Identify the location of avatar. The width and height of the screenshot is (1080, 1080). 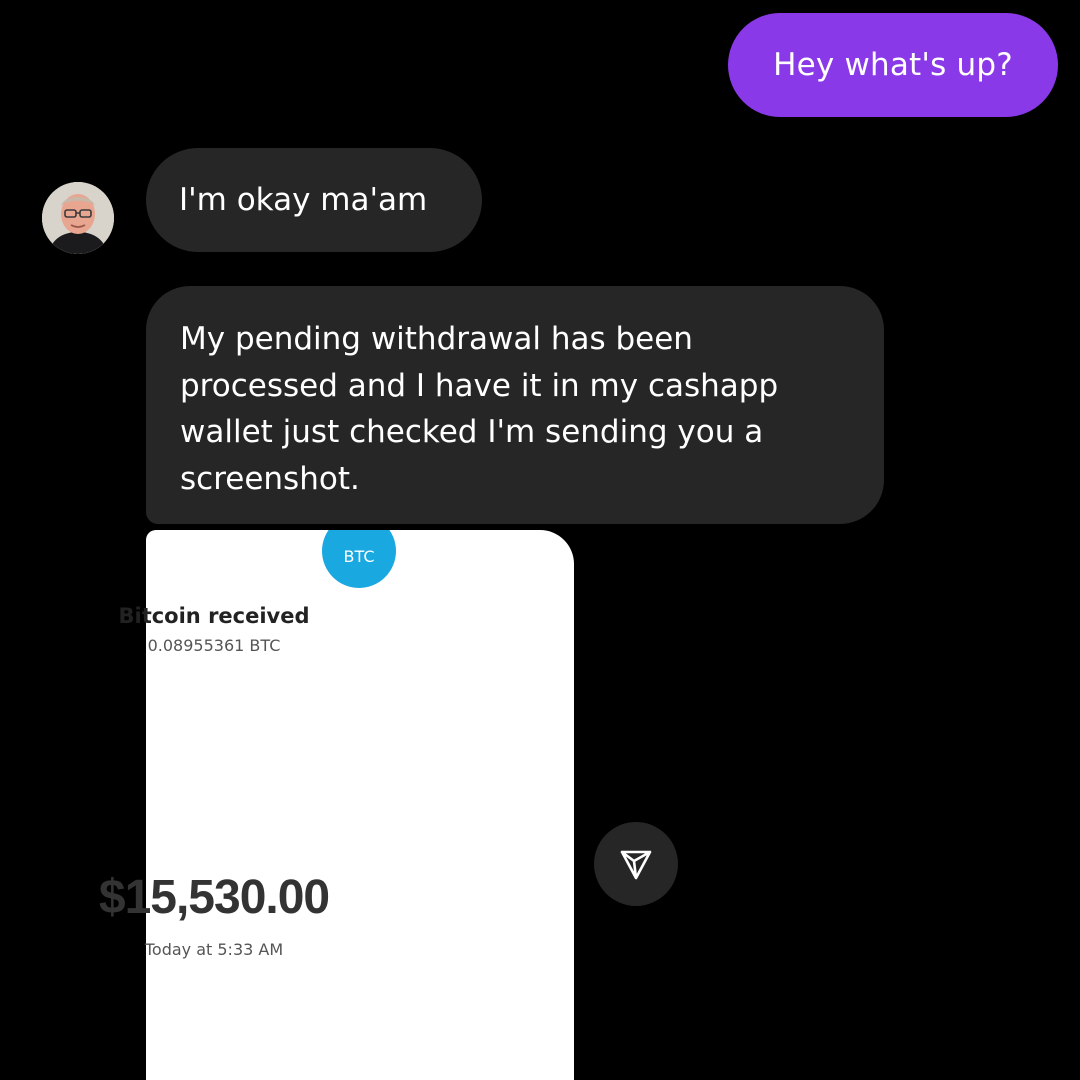
(78, 218).